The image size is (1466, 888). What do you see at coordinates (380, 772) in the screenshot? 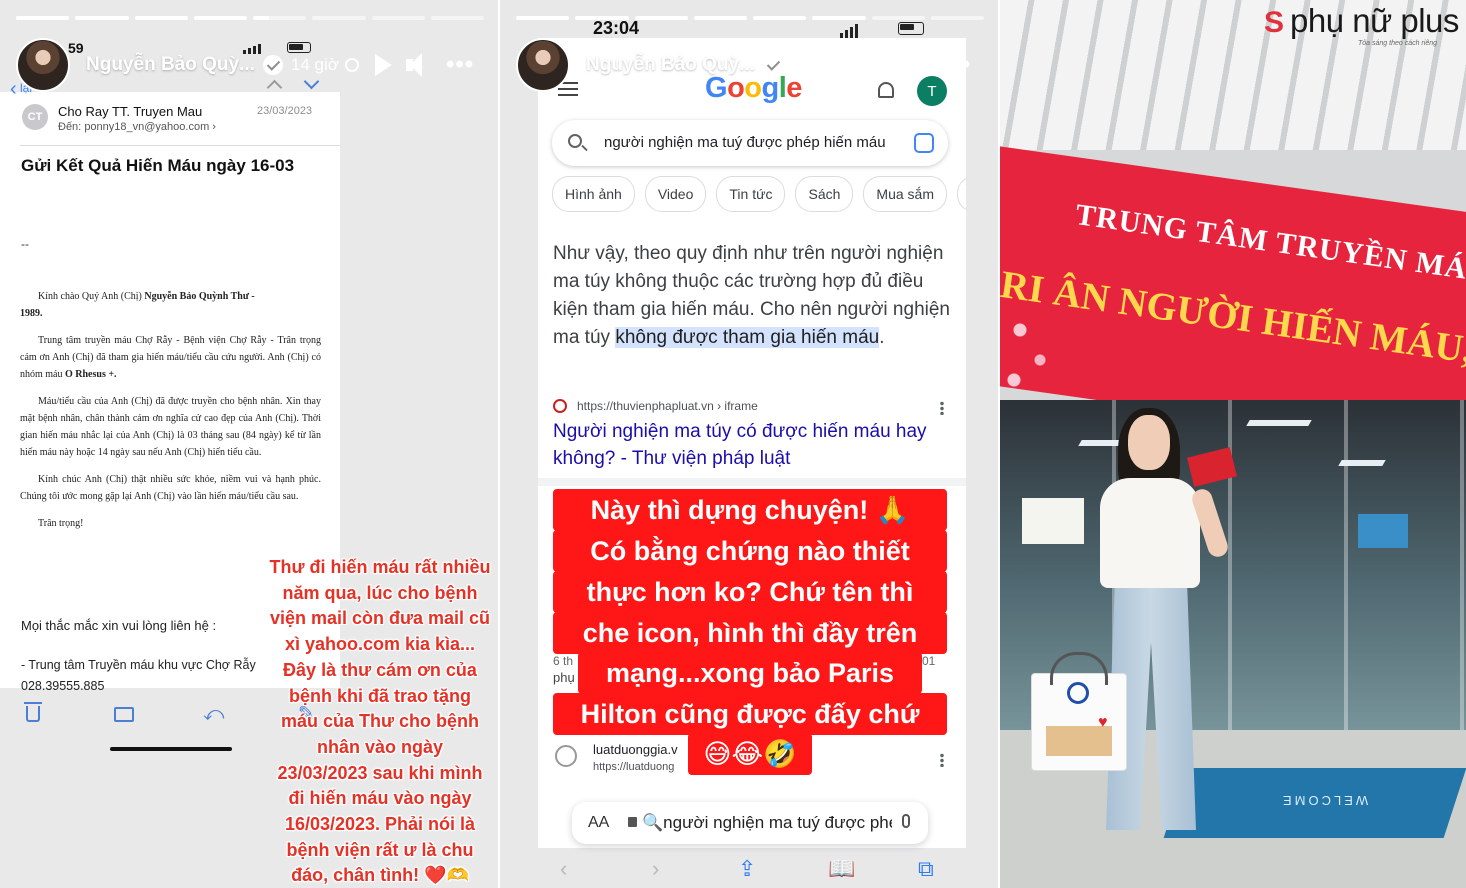
I see `caption-line: 23/03/2023 sau khi mình` at bounding box center [380, 772].